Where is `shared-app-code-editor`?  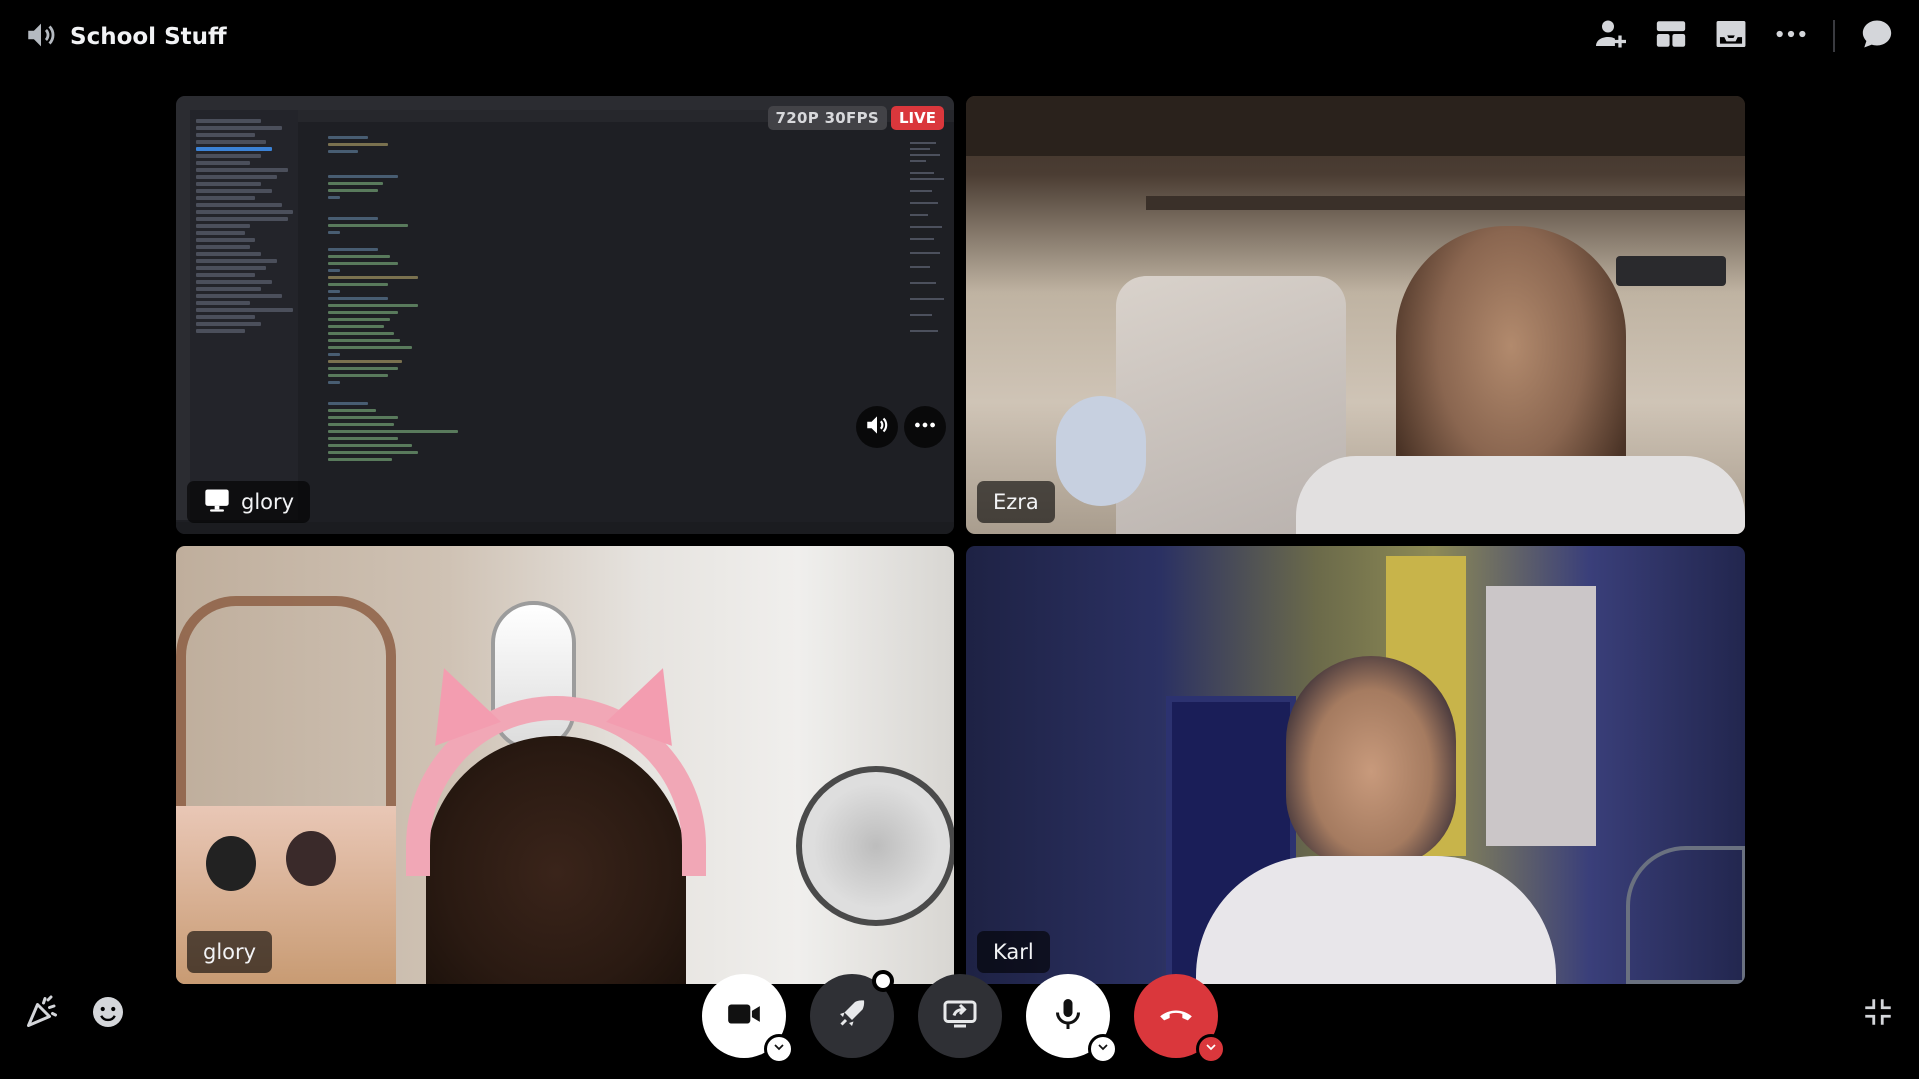 shared-app-code-editor is located at coordinates (618, 321).